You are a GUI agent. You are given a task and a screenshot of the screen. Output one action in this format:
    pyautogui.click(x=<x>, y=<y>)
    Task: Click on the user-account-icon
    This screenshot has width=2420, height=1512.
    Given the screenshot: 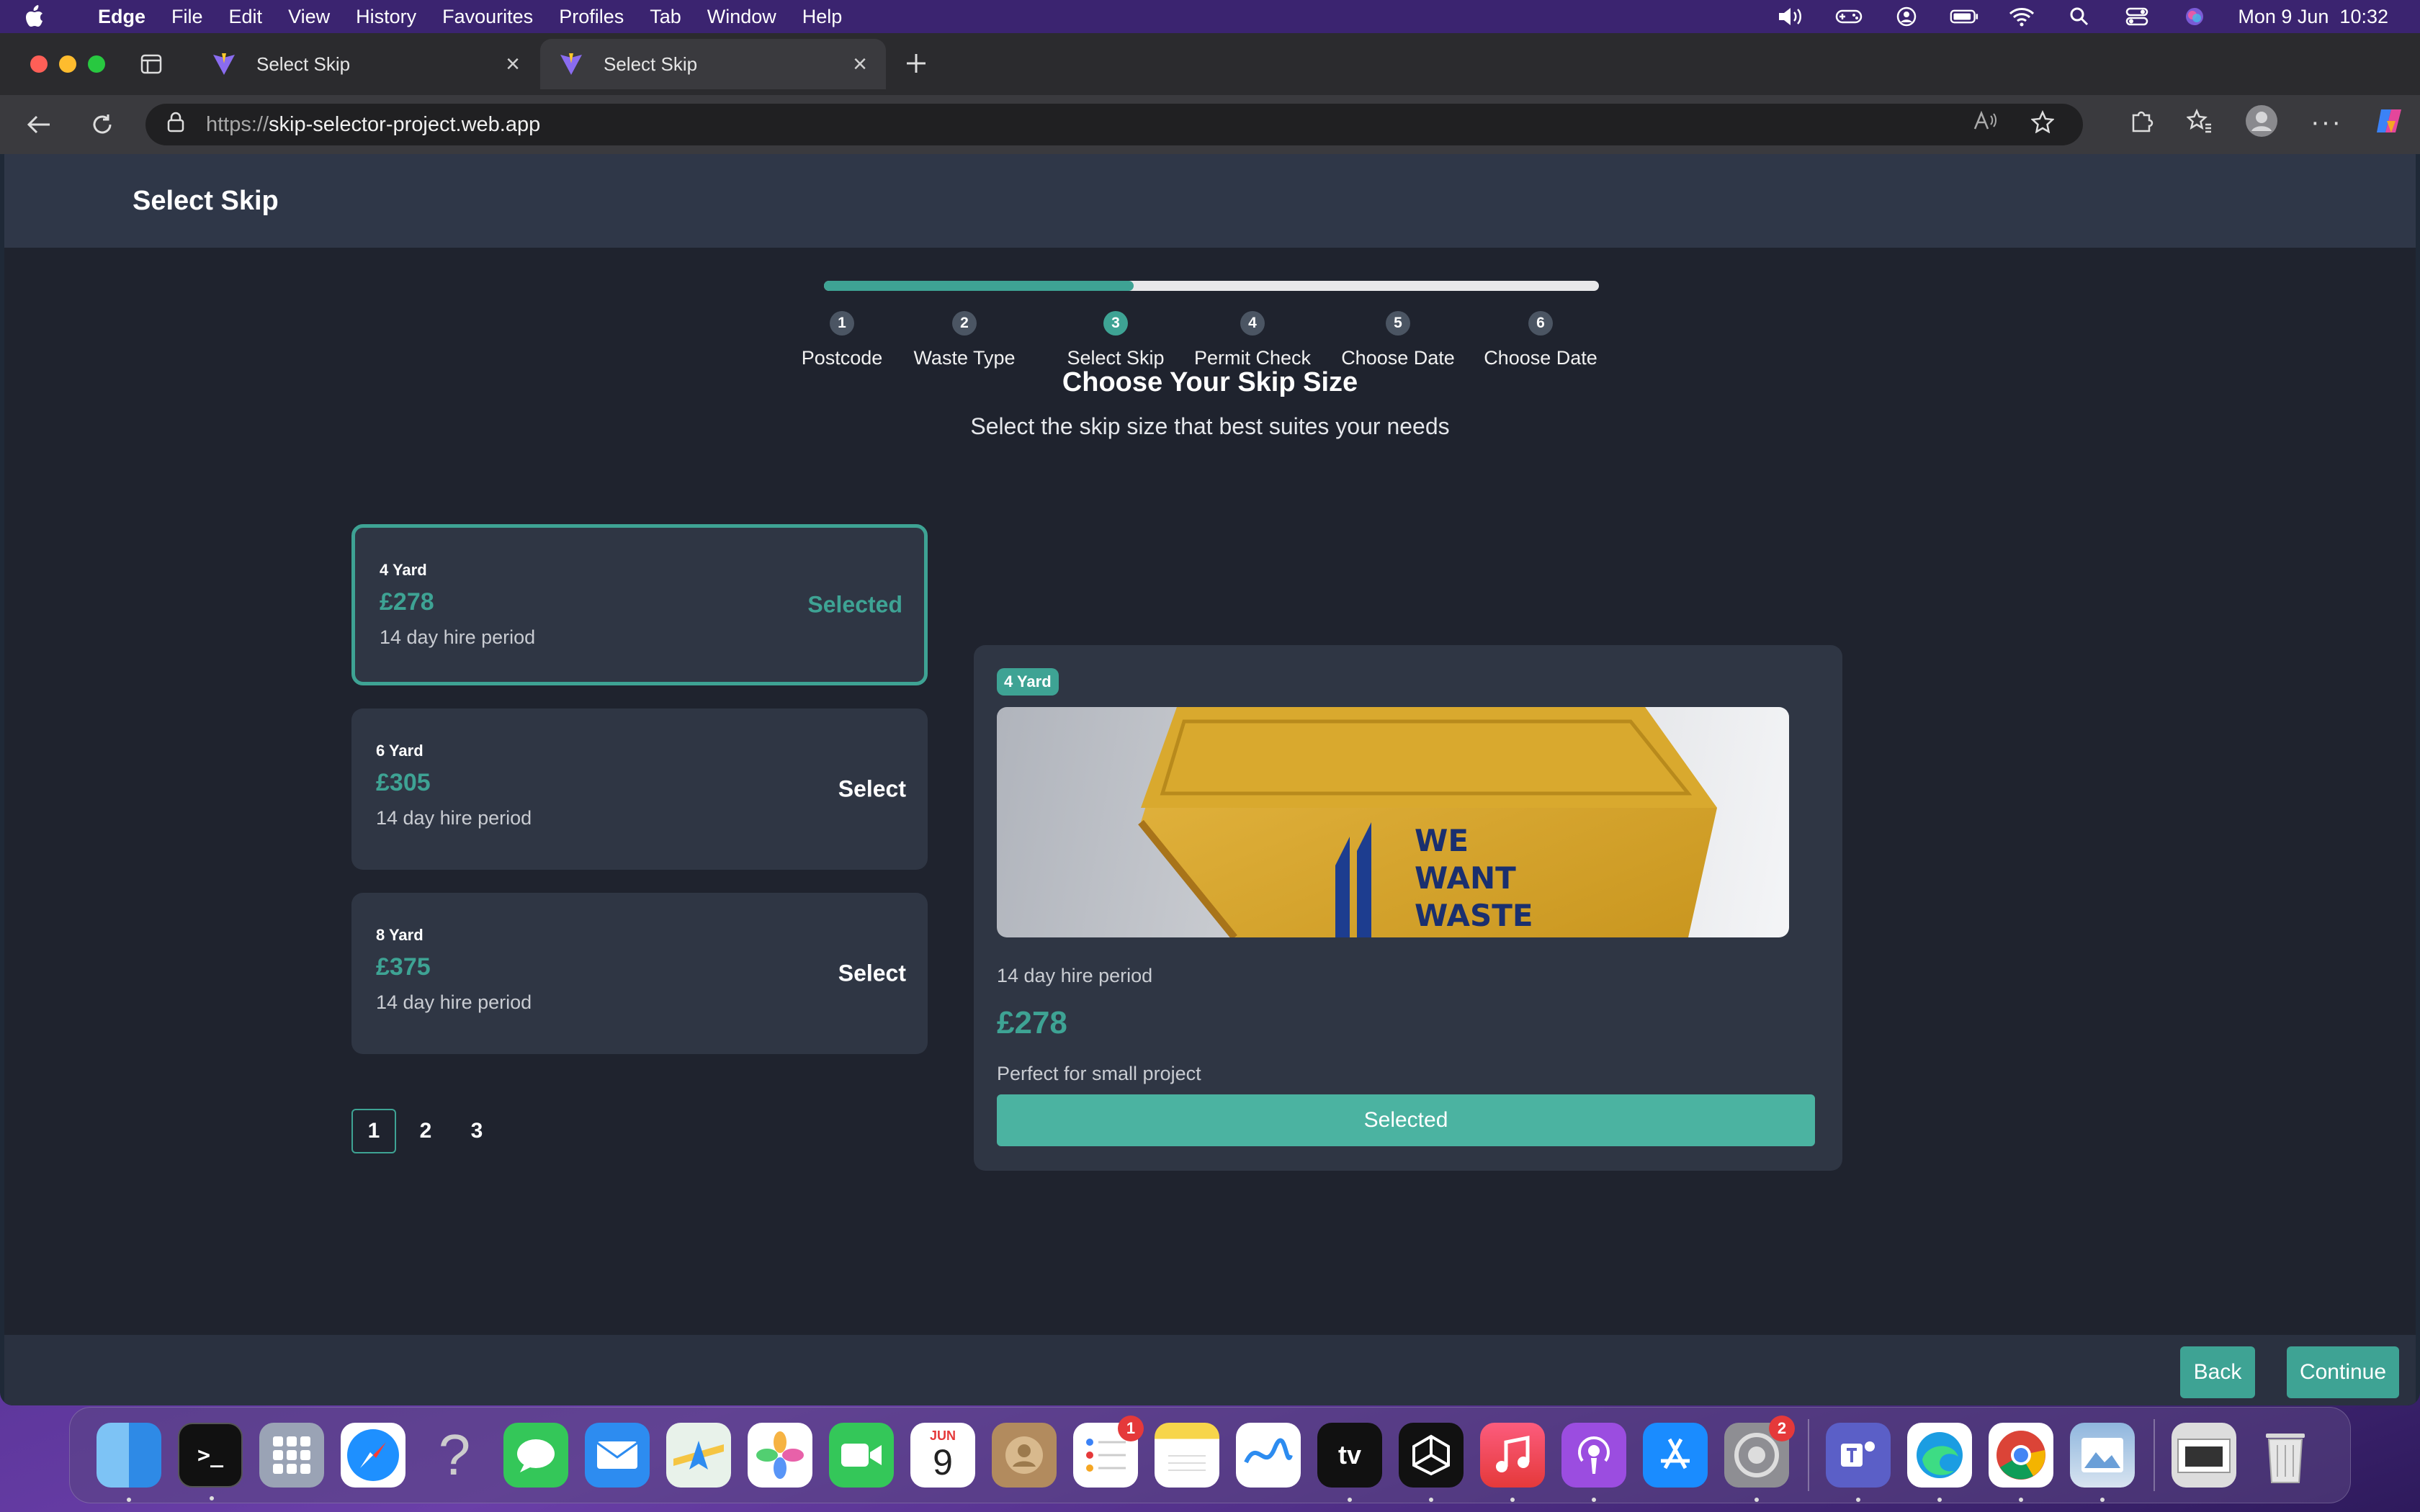 What is the action you would take?
    pyautogui.click(x=1906, y=16)
    